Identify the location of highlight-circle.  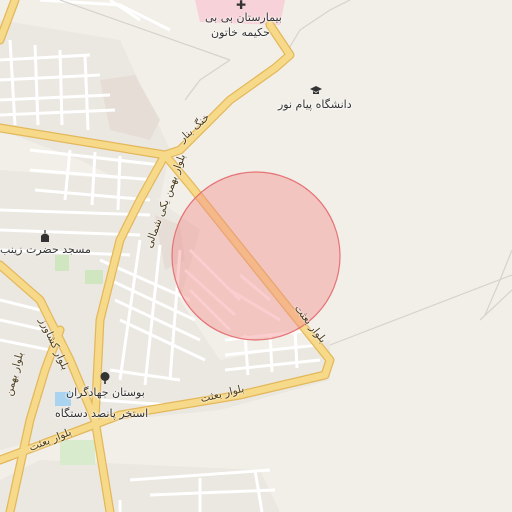
(256, 256).